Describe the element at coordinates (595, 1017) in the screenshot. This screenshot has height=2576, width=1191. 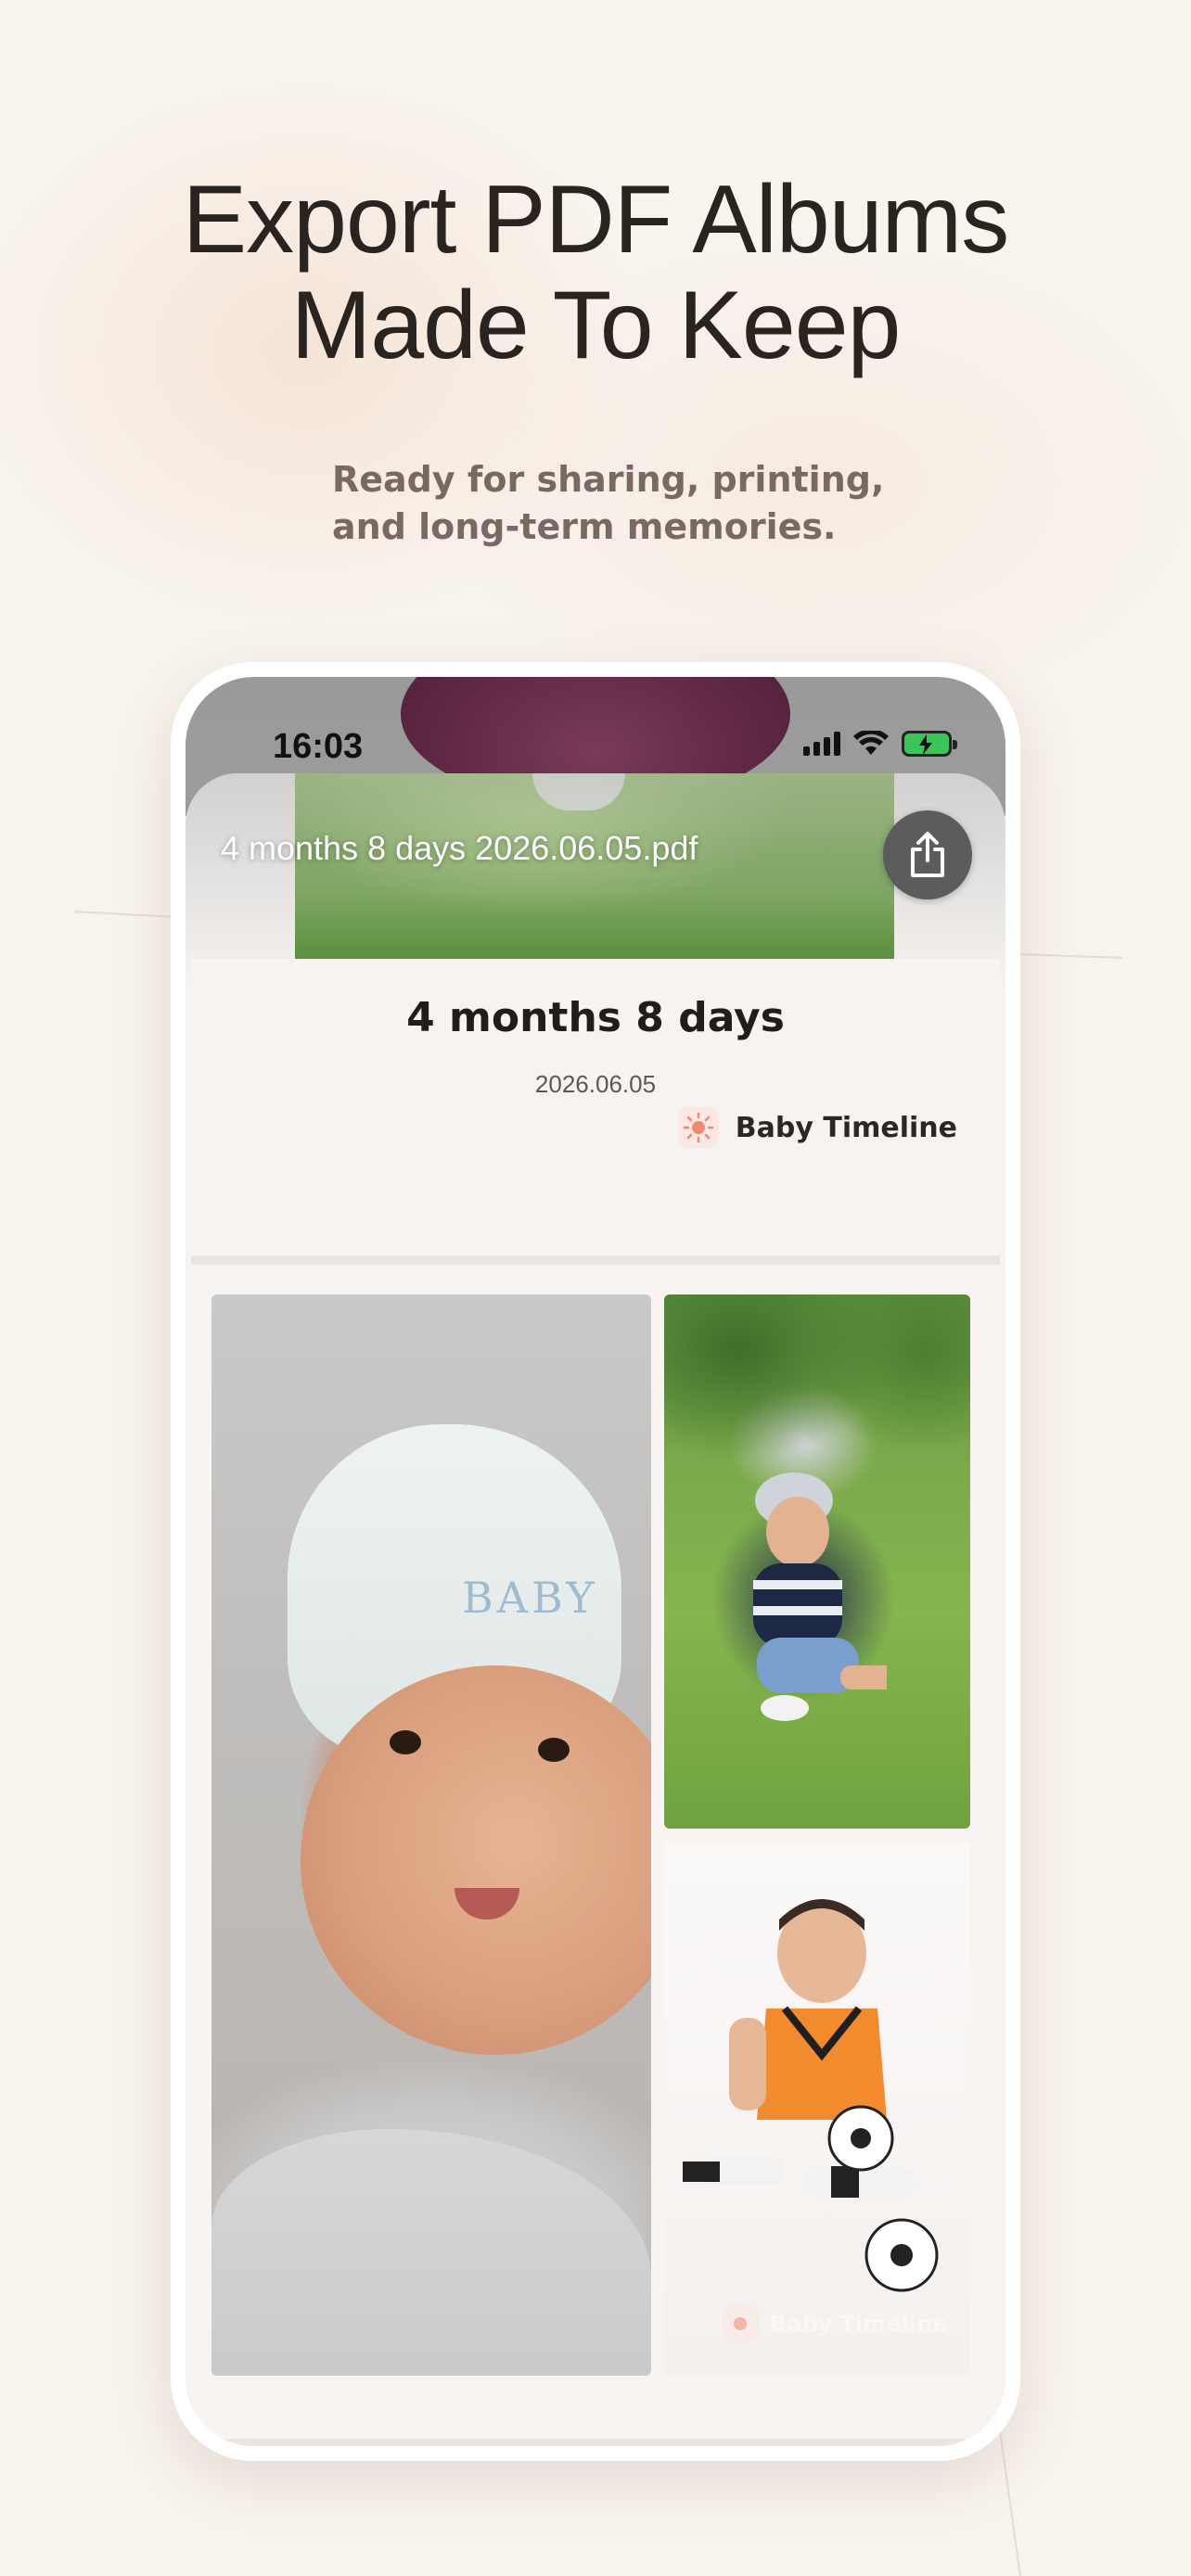
I see `album-age-title: 4 months 8 days` at that location.